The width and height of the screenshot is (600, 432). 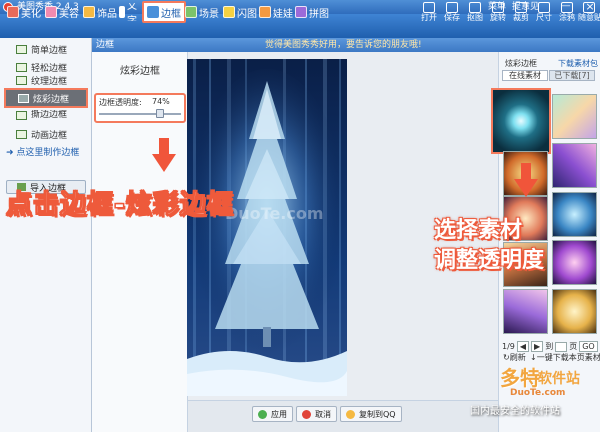 I want to click on tab-collage: 拼图, so click(x=312, y=12).